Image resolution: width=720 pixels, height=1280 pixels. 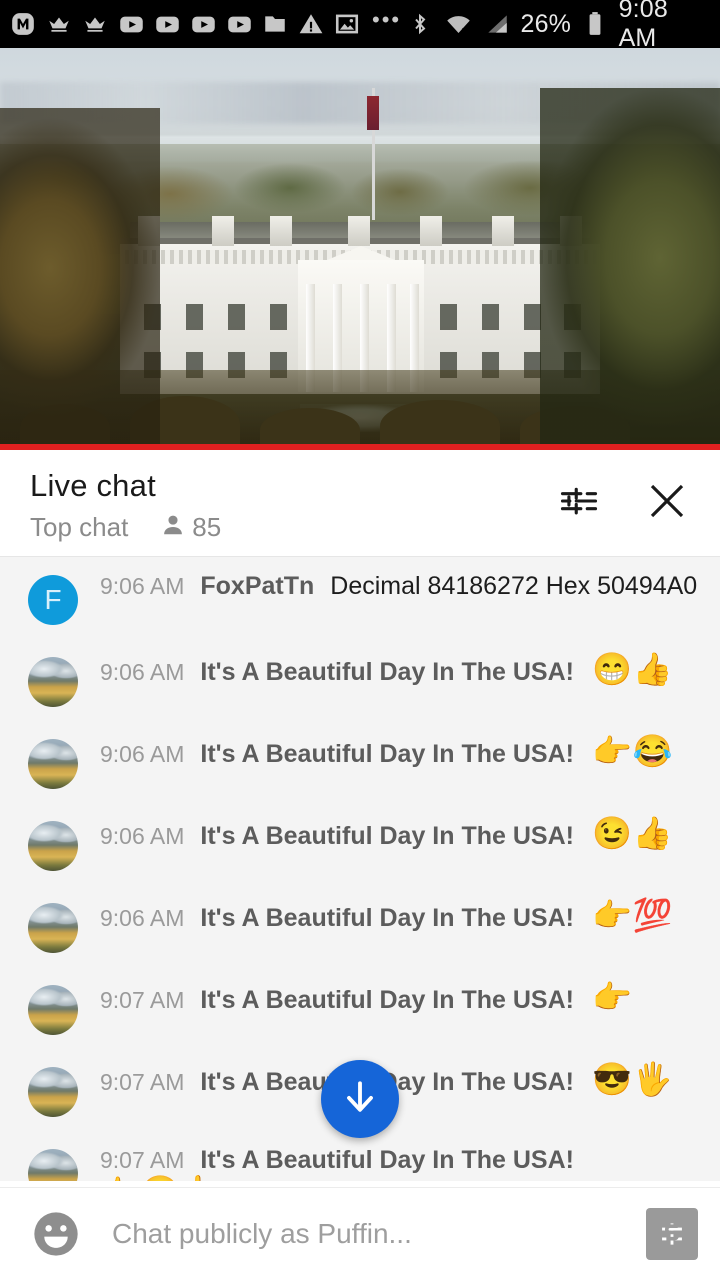 What do you see at coordinates (190, 527) in the screenshot?
I see `viewer-count-group: 85` at bounding box center [190, 527].